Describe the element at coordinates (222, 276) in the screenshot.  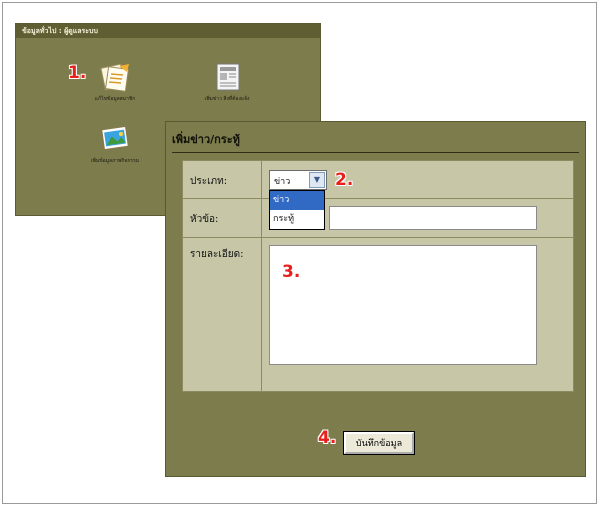
I see `form-label-column` at that location.